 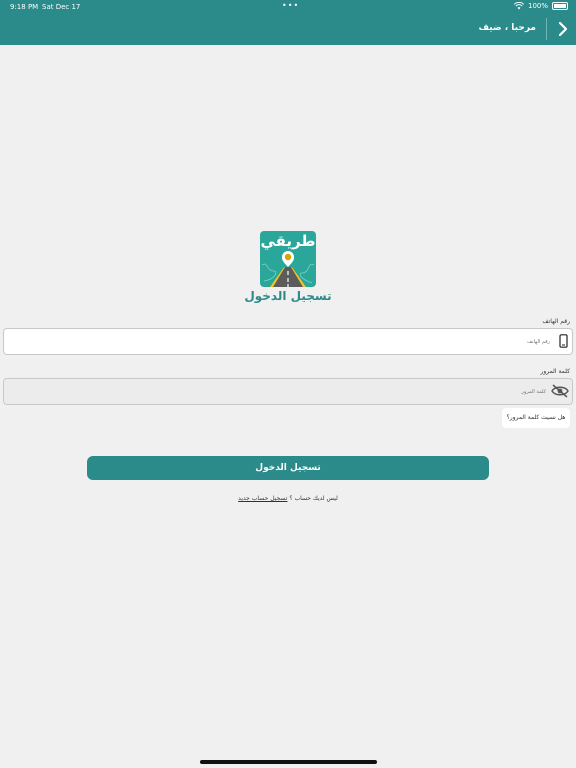 I want to click on forgot-password-link: هل نسيت كلمة المرور؟, so click(x=536, y=418).